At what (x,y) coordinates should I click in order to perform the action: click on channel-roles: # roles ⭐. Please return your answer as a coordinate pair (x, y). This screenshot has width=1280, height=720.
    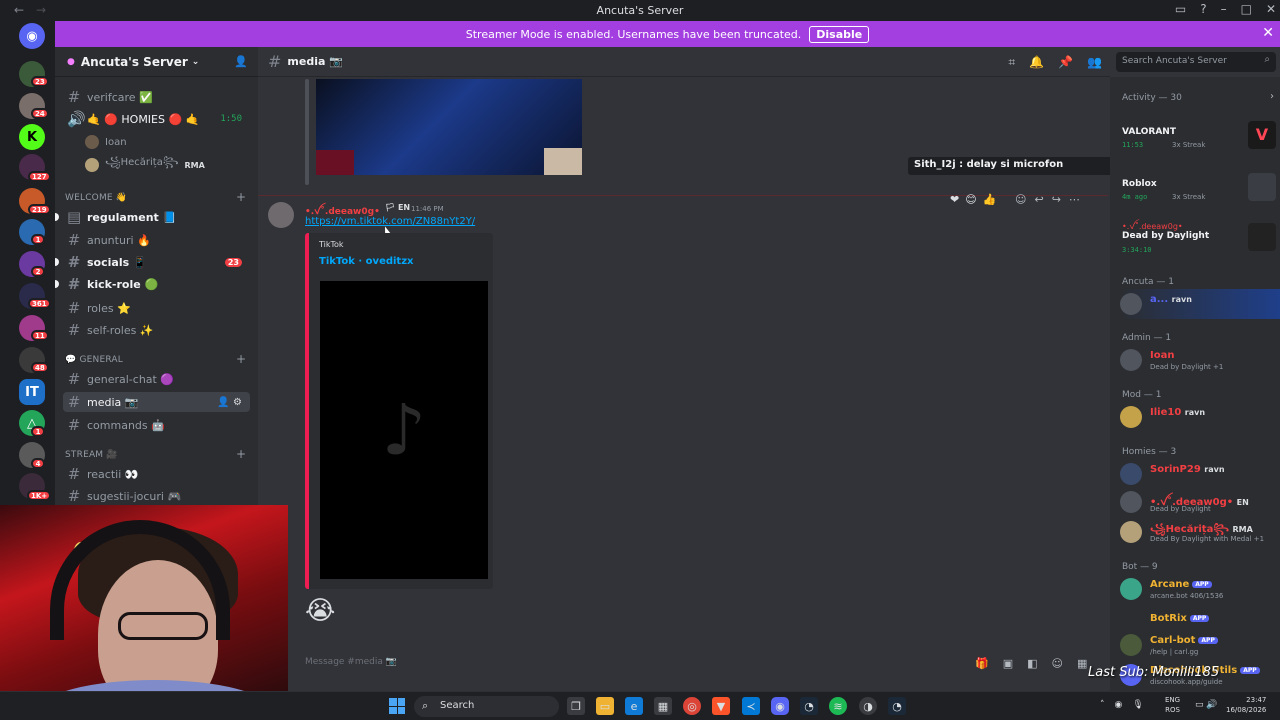
    Looking at the image, I should click on (156, 308).